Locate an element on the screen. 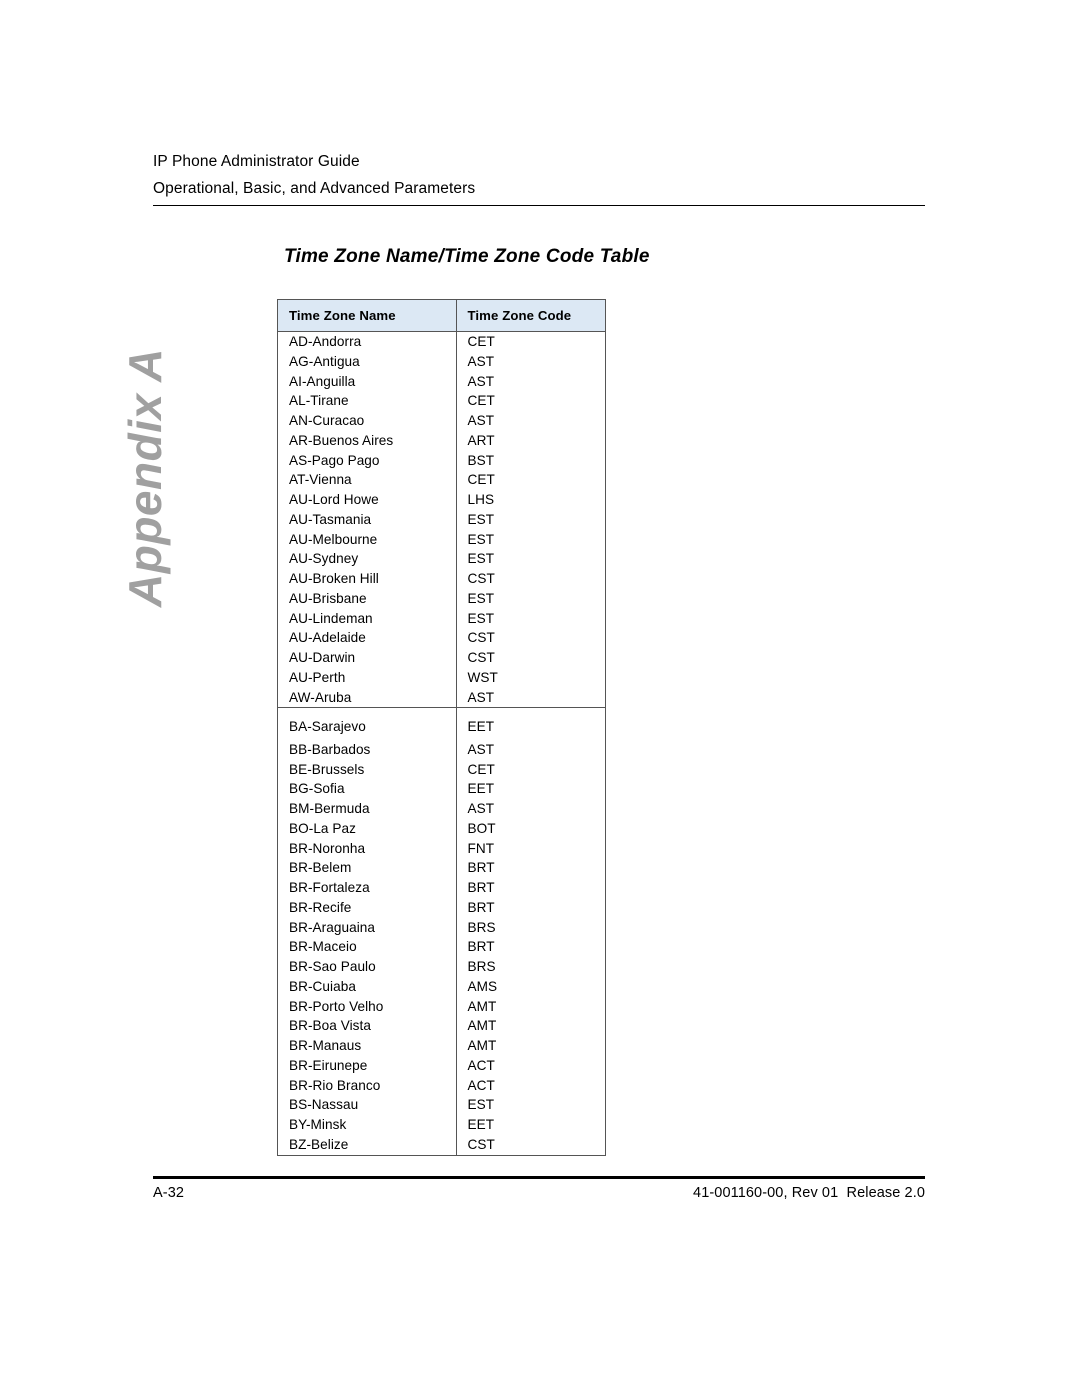 This screenshot has height=1397, width=1080. table-row: AU-Lord Howe LHS is located at coordinates (441, 500).